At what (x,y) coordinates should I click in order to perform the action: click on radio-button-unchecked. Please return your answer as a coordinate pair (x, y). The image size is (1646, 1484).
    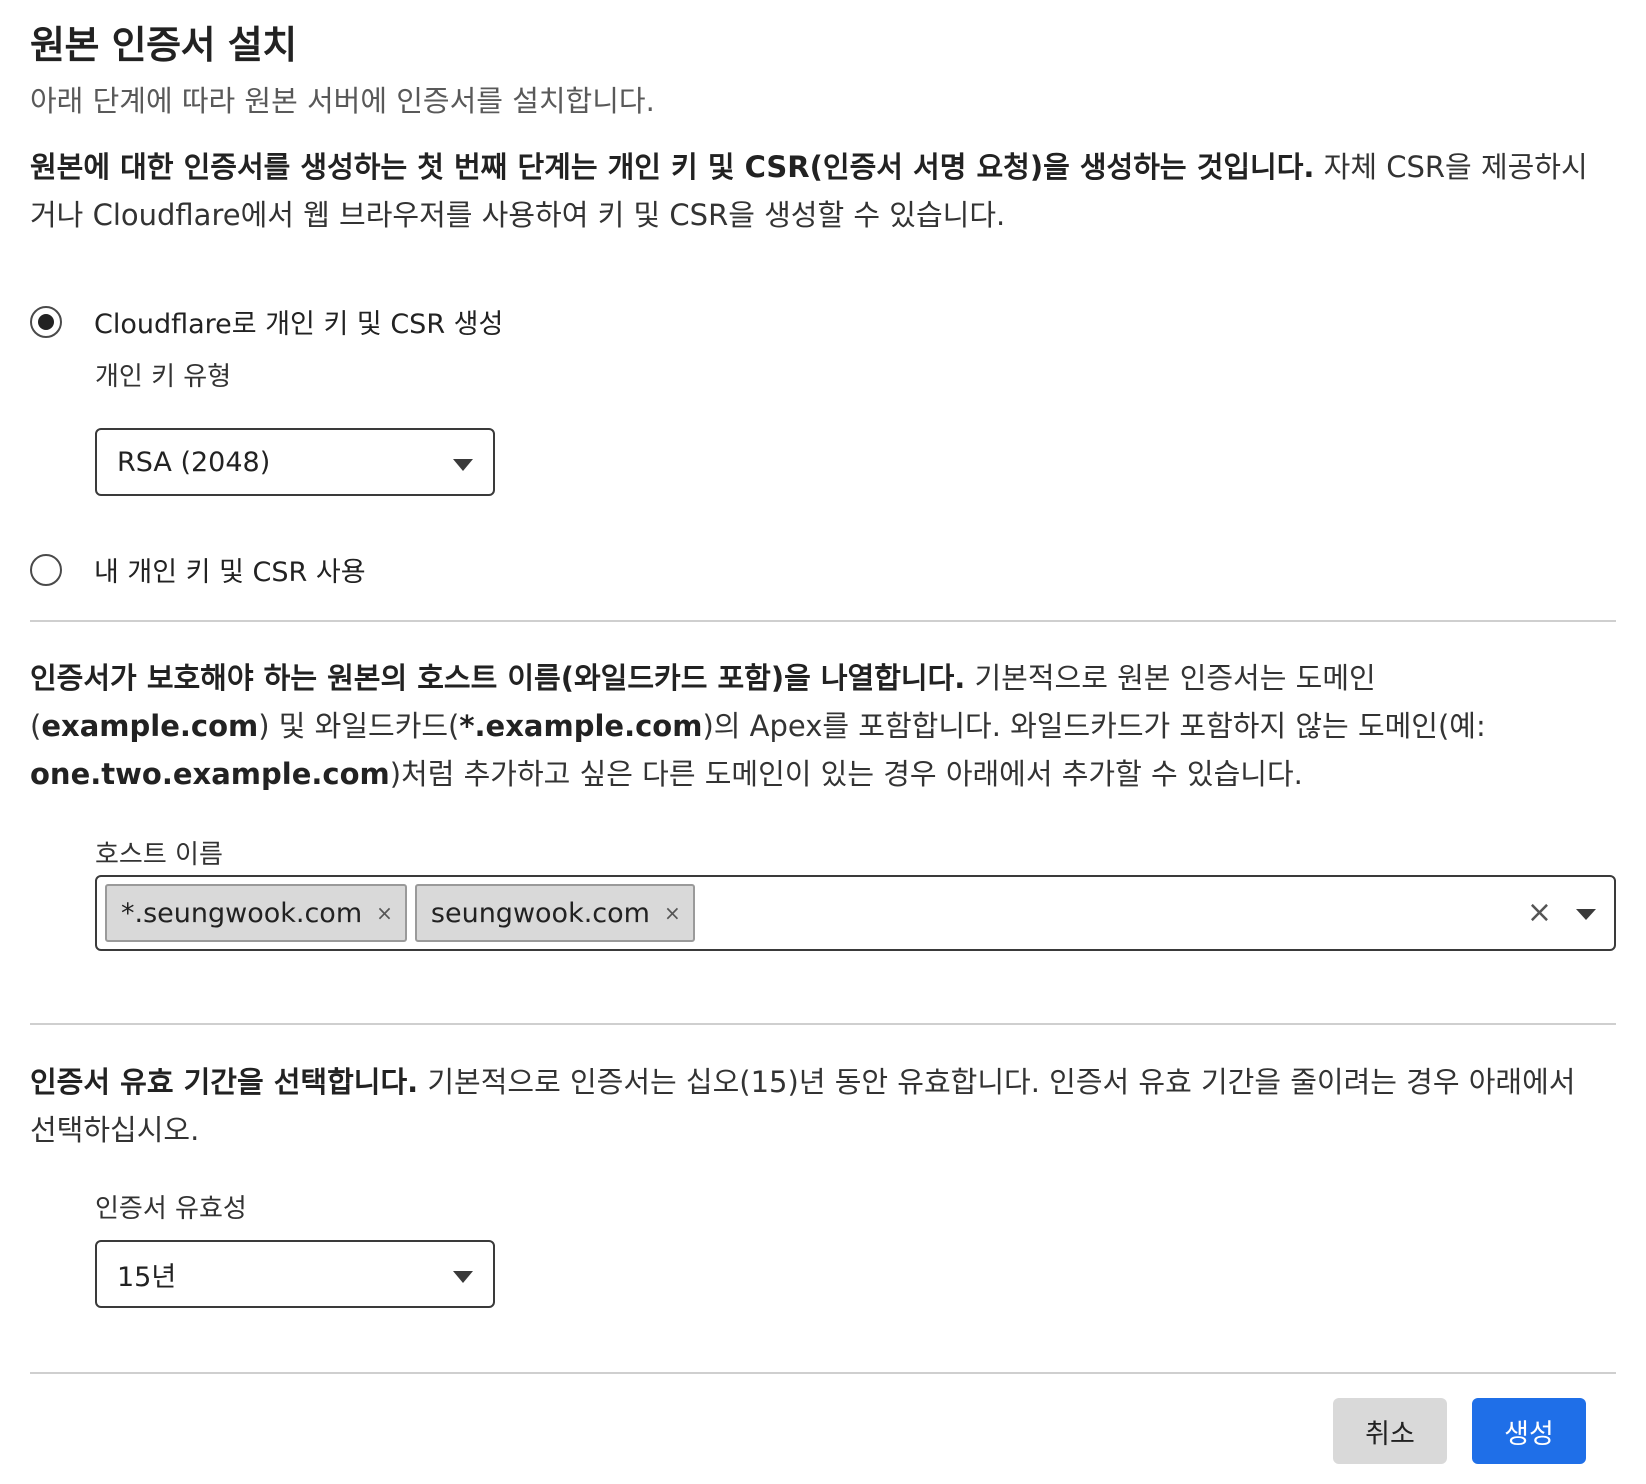
    Looking at the image, I should click on (46, 569).